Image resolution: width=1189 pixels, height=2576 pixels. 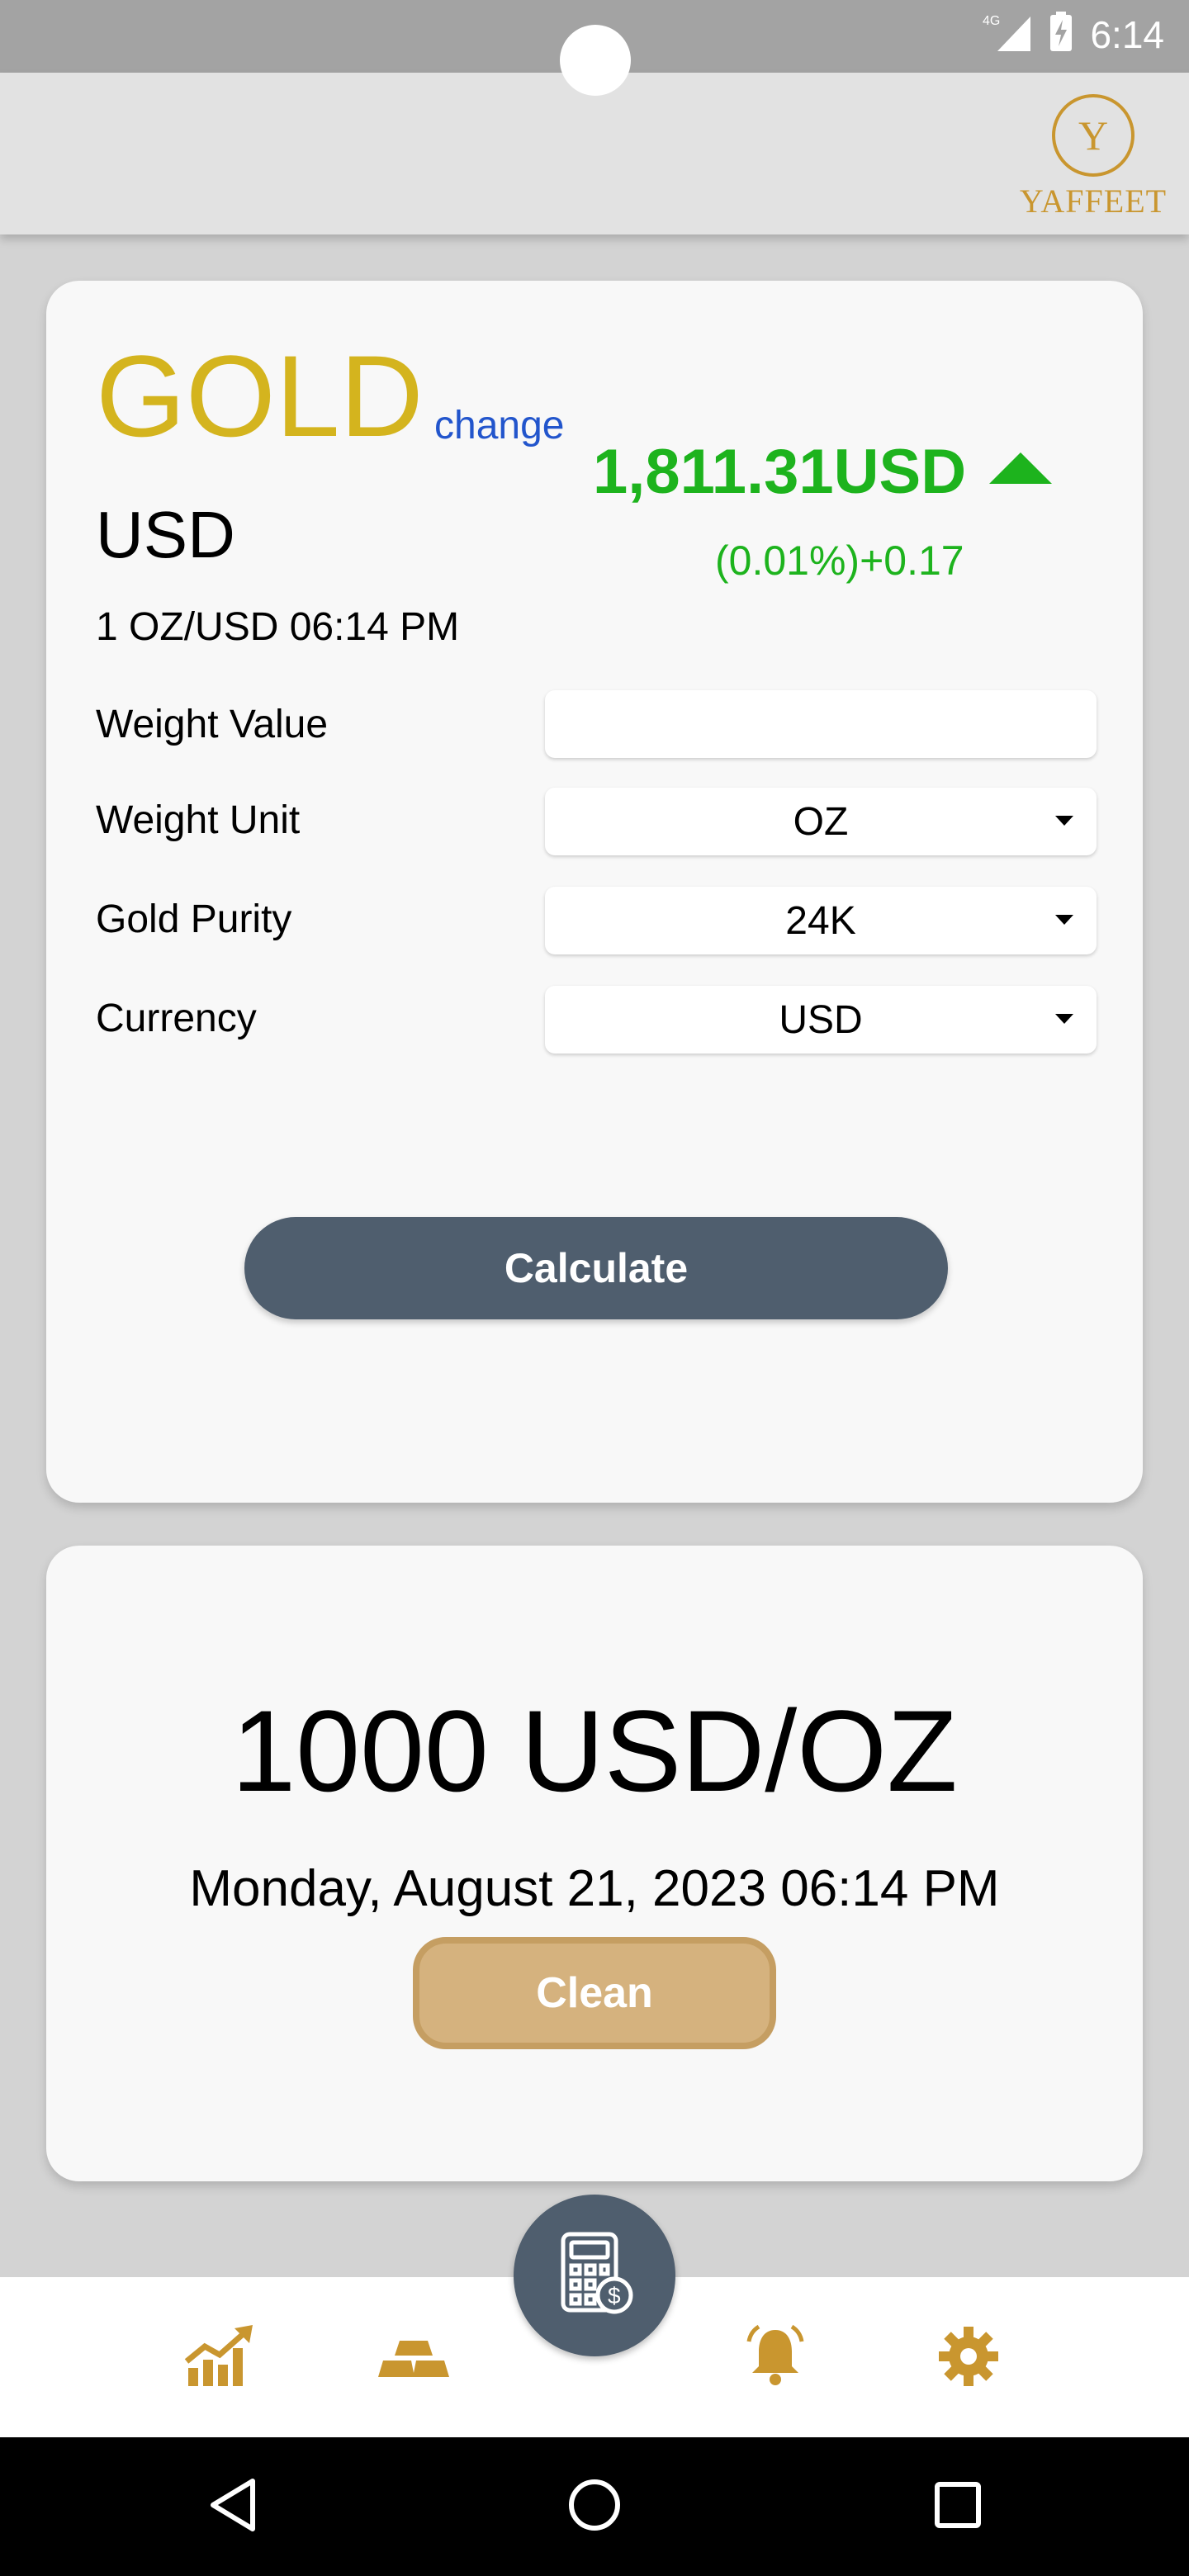 I want to click on recents-button, so click(x=957, y=2506).